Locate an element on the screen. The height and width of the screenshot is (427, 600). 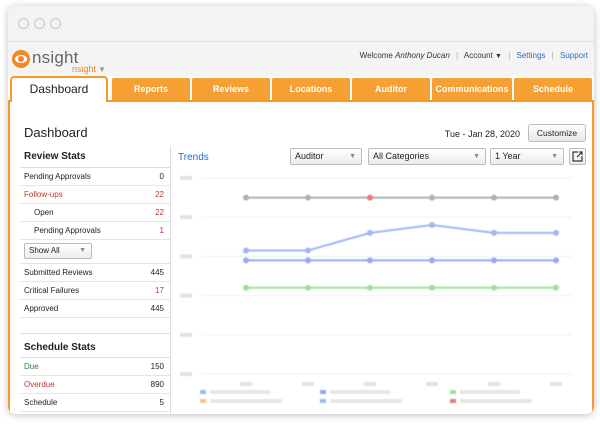
stat-label: Critical Failures is located at coordinates (52, 290).